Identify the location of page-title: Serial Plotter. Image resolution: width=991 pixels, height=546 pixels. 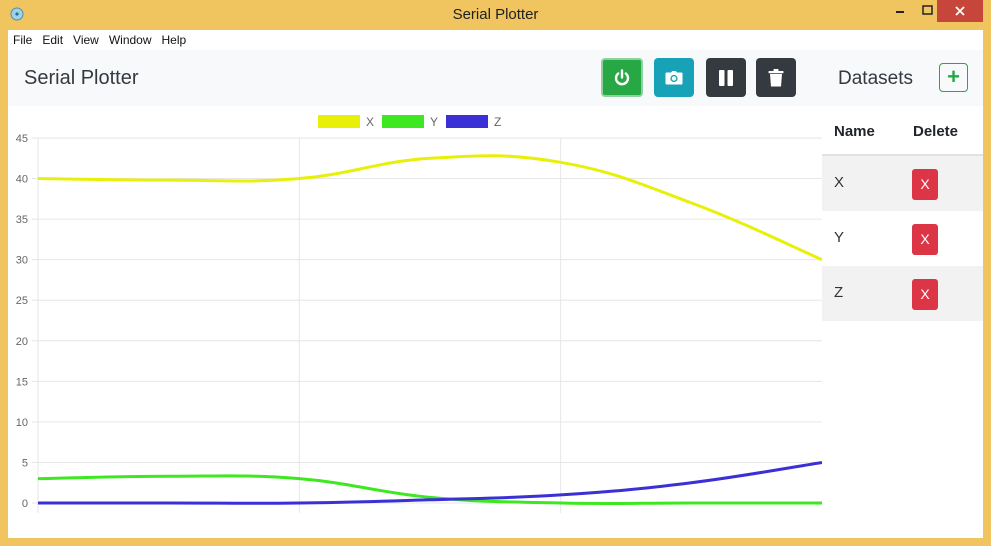
(81, 78).